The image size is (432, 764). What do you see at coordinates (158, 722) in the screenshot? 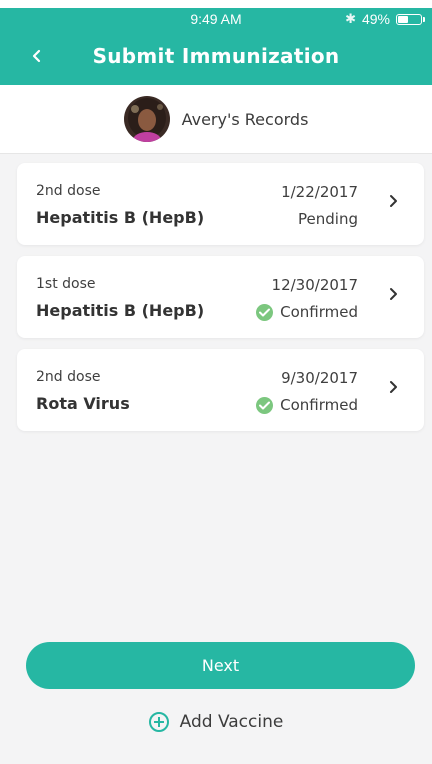
I see `plus-circle-icon` at bounding box center [158, 722].